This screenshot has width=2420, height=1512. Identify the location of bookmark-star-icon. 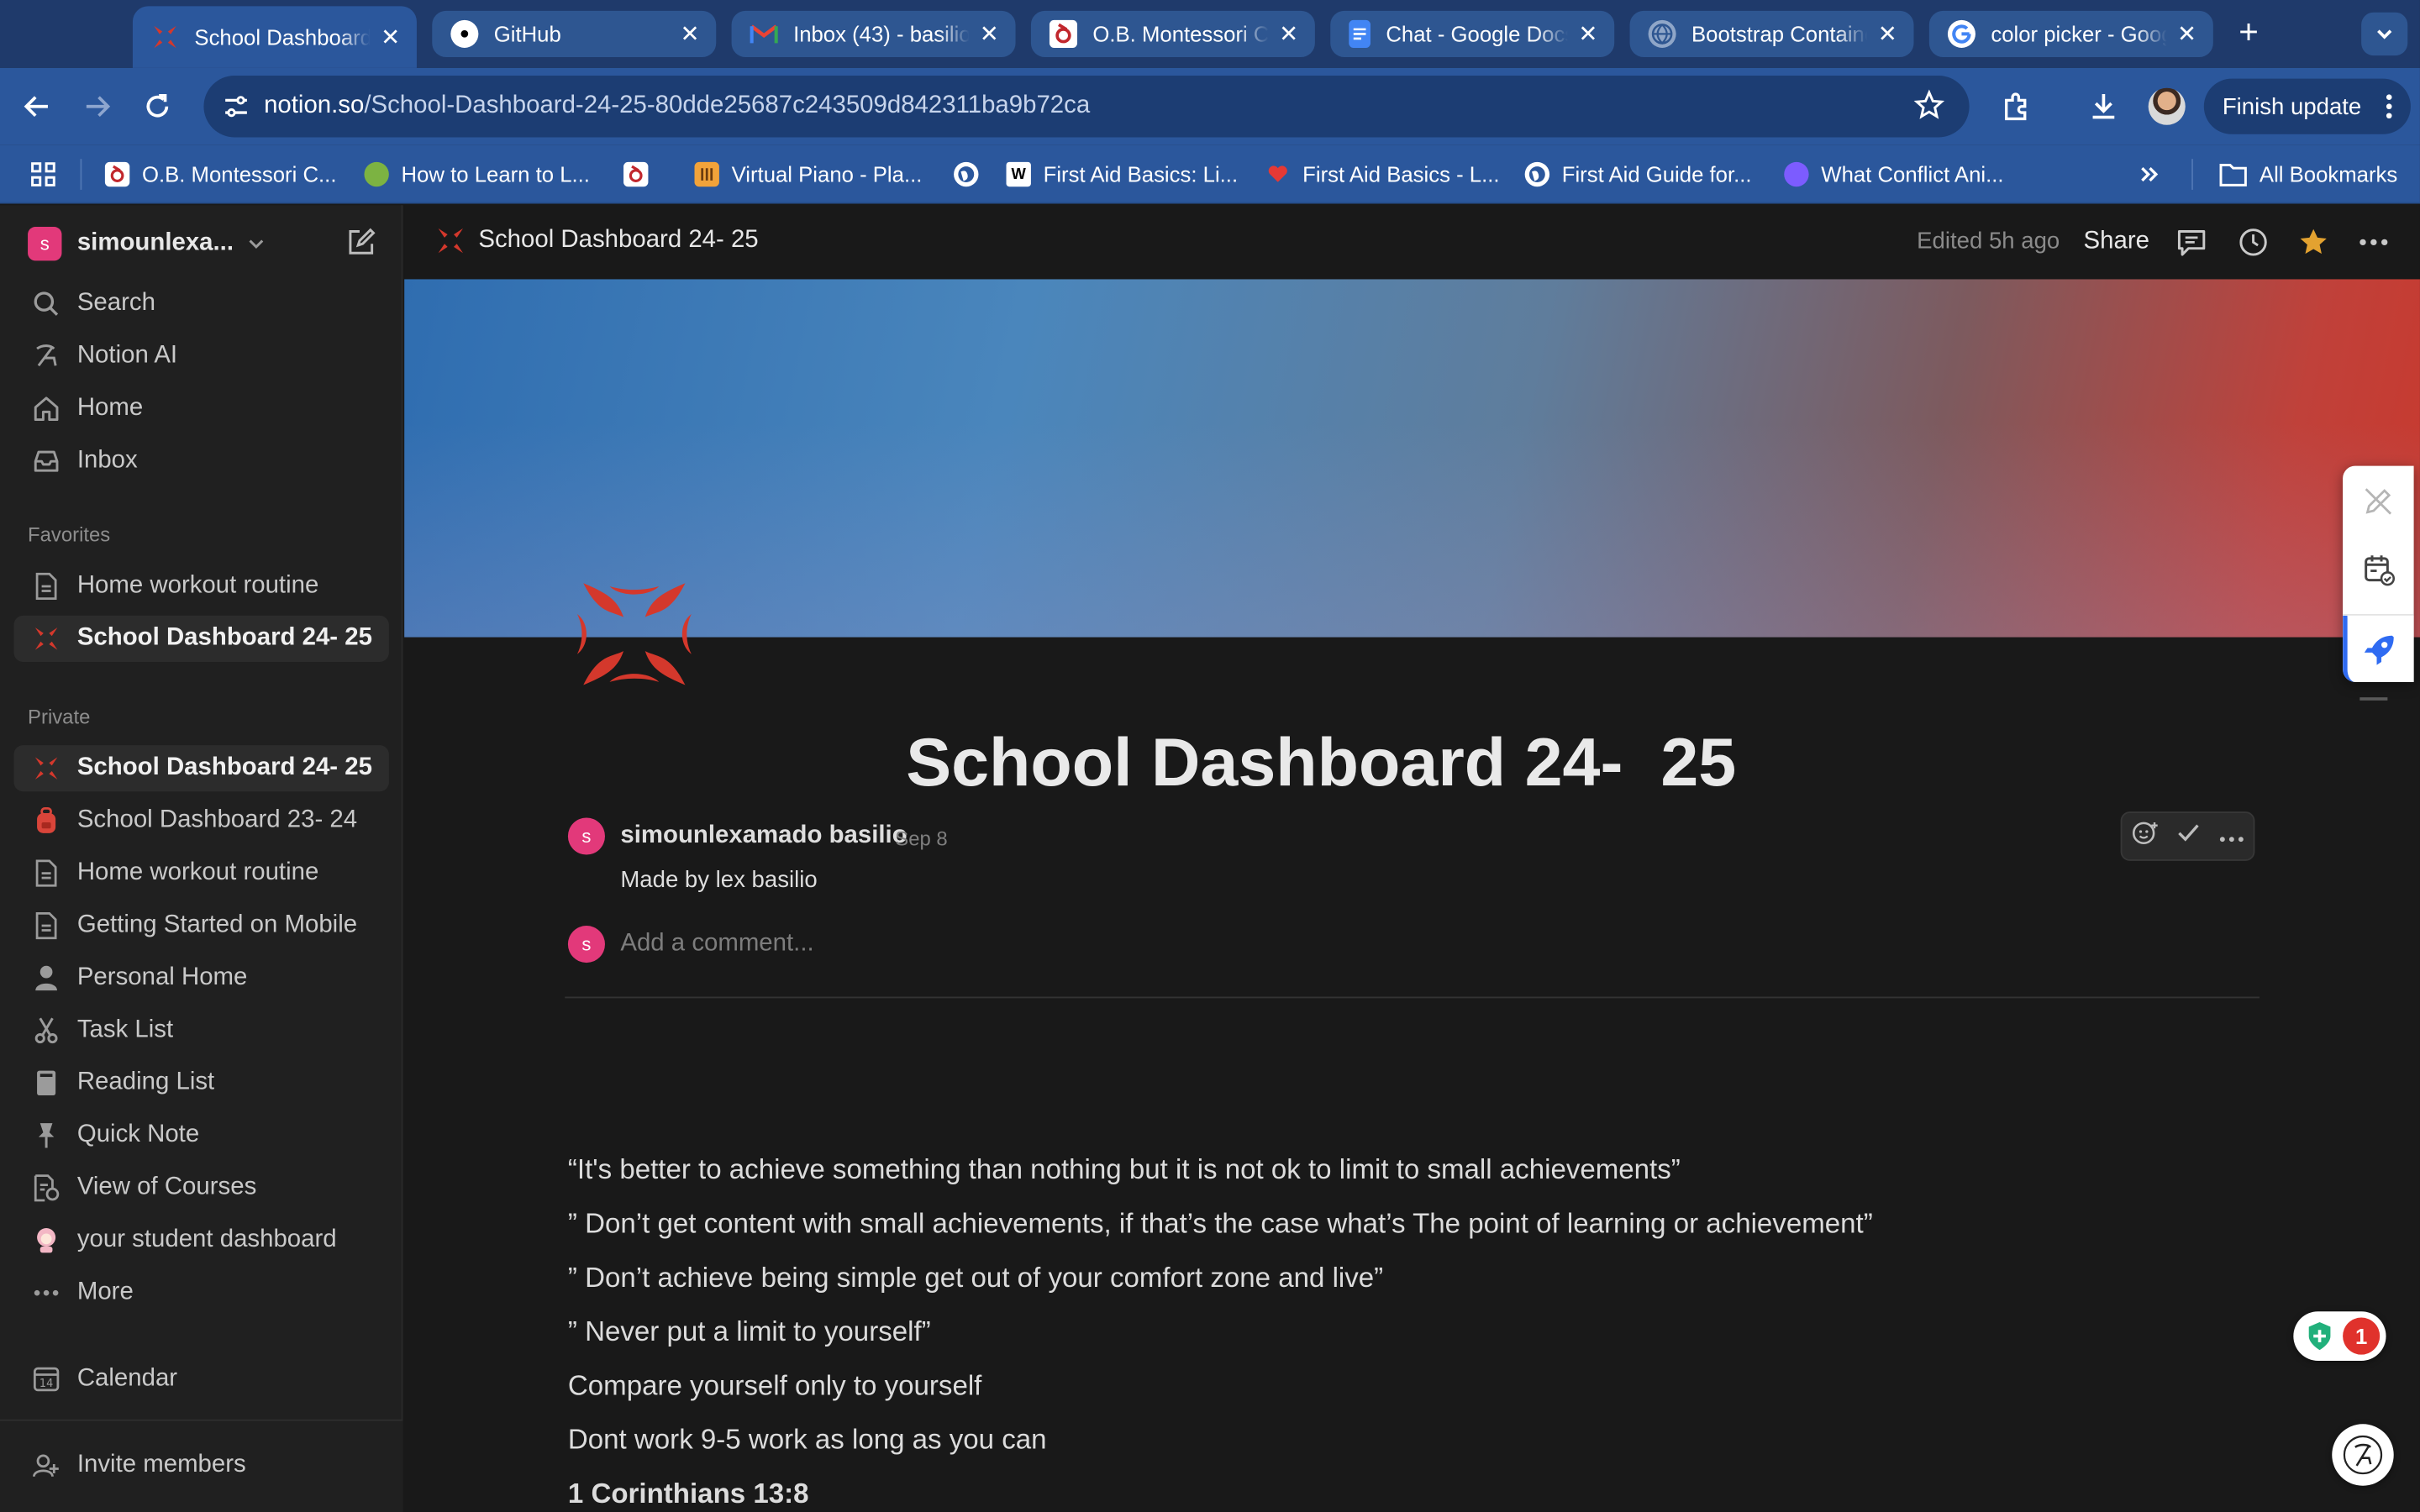
(1930, 106).